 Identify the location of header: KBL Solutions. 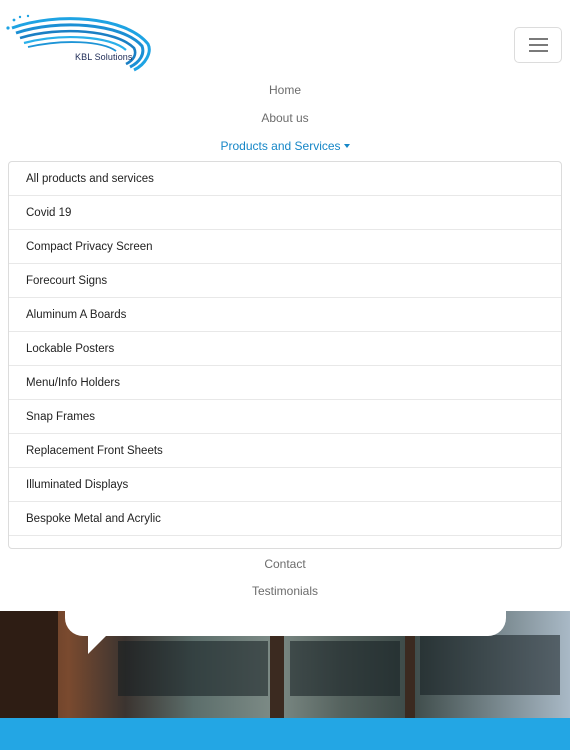
(285, 39).